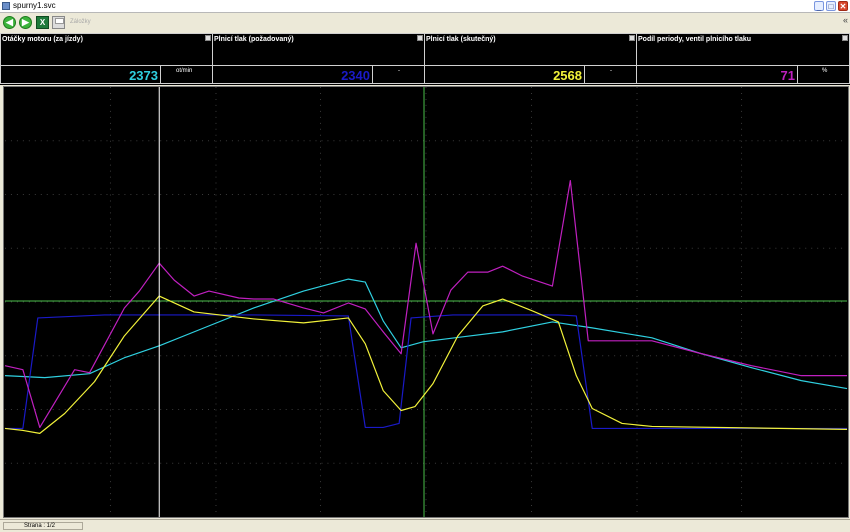 Image resolution: width=850 pixels, height=532 pixels. I want to click on forward-arrow-icon: ▶, so click(25, 22).